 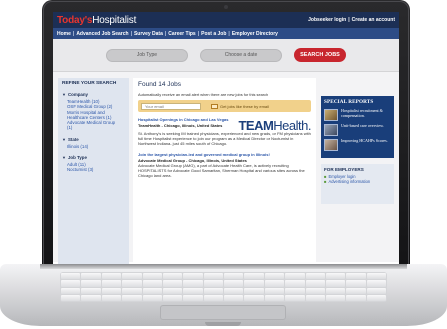 What do you see at coordinates (64, 34) in the screenshot?
I see `nav-item-home: Home` at bounding box center [64, 34].